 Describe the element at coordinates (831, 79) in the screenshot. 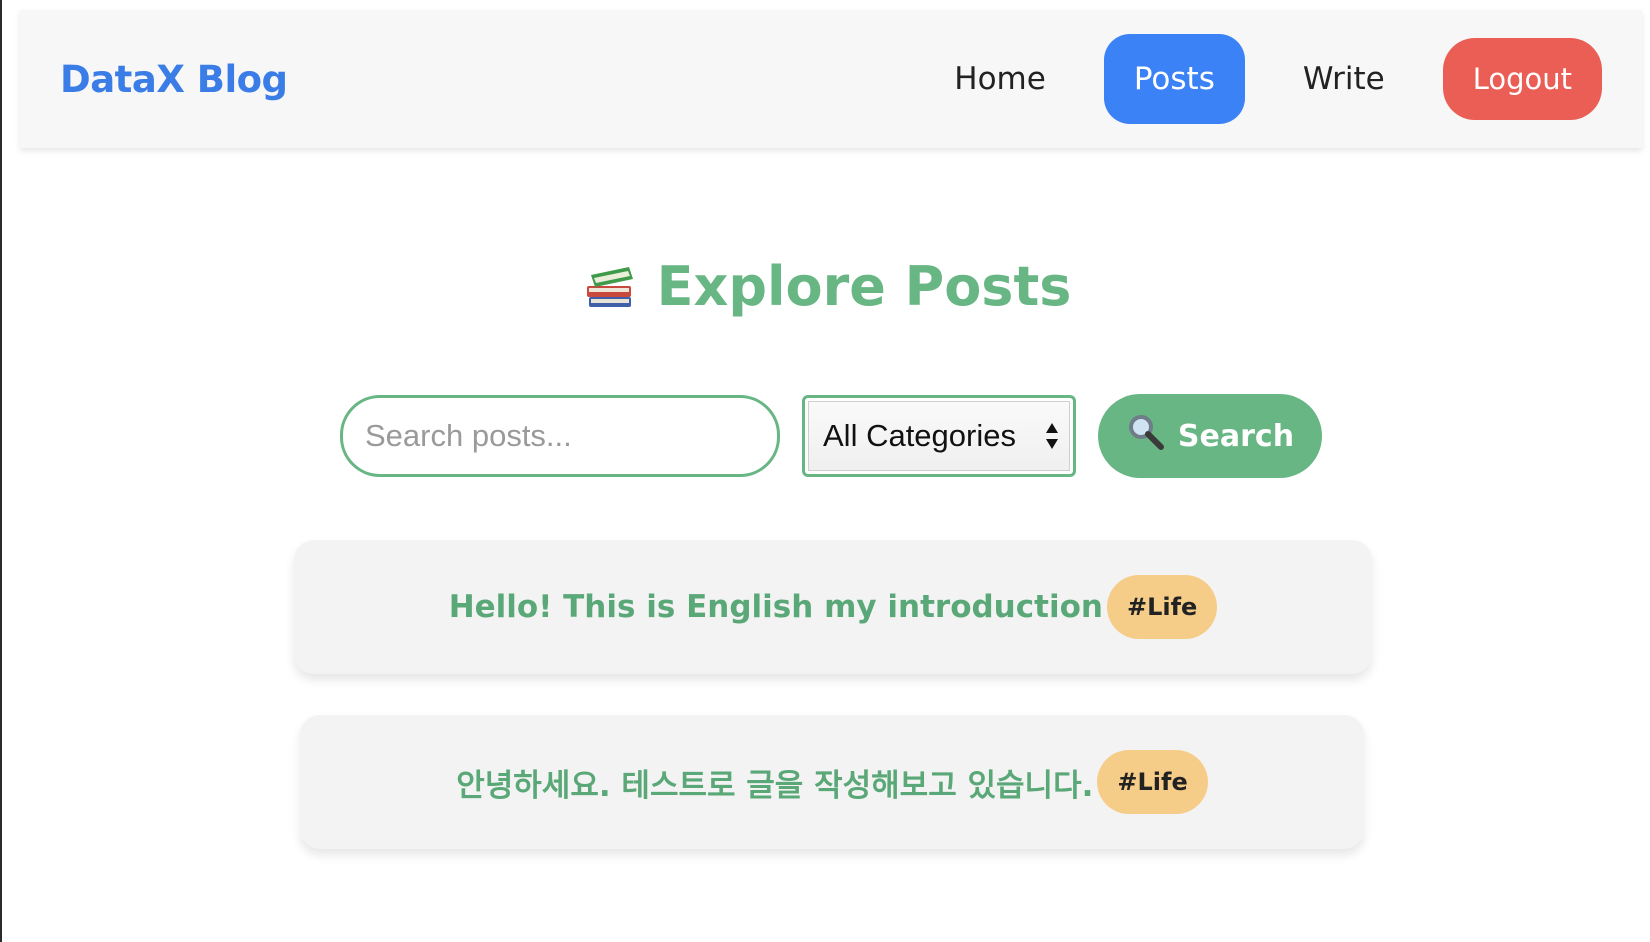

I see `navbar: DataX Blog Home Posts Write Logout` at that location.